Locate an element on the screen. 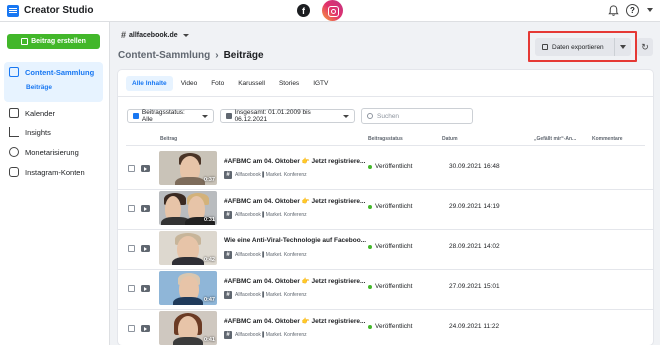 This screenshot has width=660, height=345. page-title: Beiträge is located at coordinates (243, 55).